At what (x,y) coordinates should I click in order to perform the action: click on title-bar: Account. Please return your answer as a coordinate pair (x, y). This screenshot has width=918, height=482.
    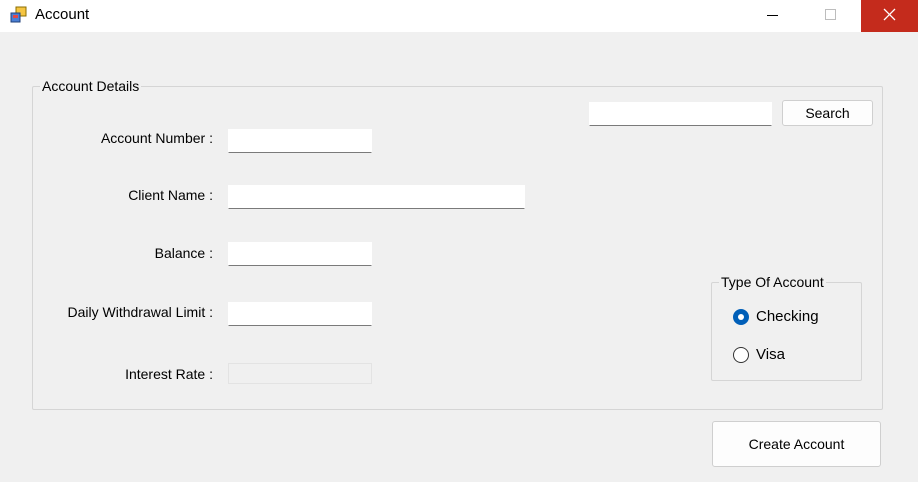
    Looking at the image, I should click on (459, 16).